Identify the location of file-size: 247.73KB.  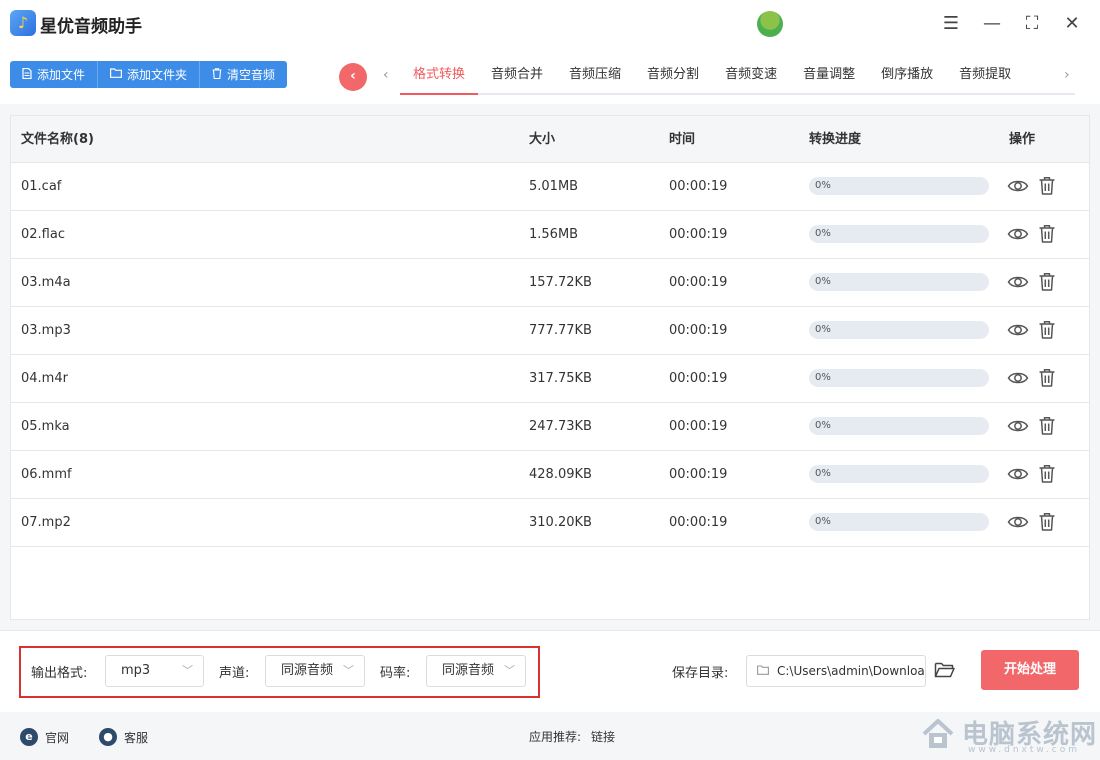
(560, 426).